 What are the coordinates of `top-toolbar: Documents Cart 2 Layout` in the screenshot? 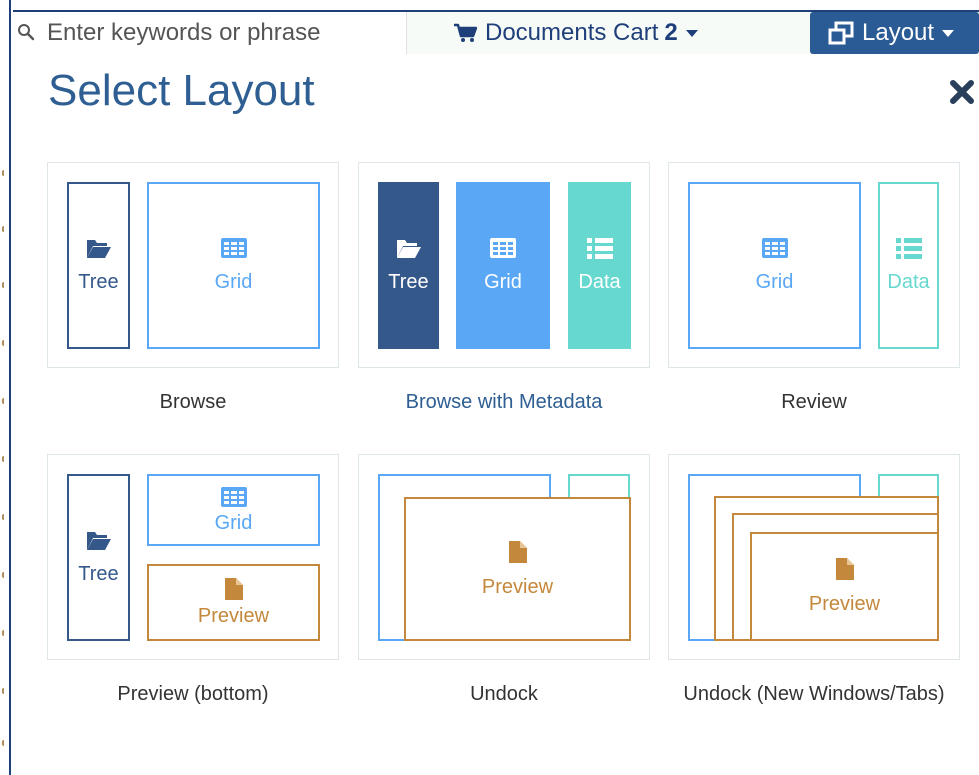 It's located at (496, 32).